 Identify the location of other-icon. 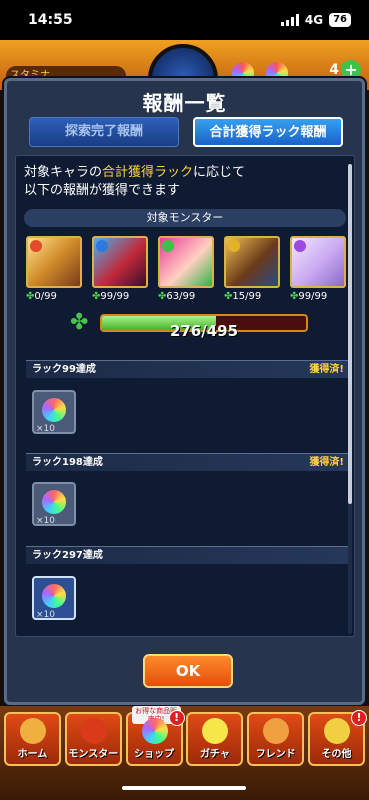
(336, 731).